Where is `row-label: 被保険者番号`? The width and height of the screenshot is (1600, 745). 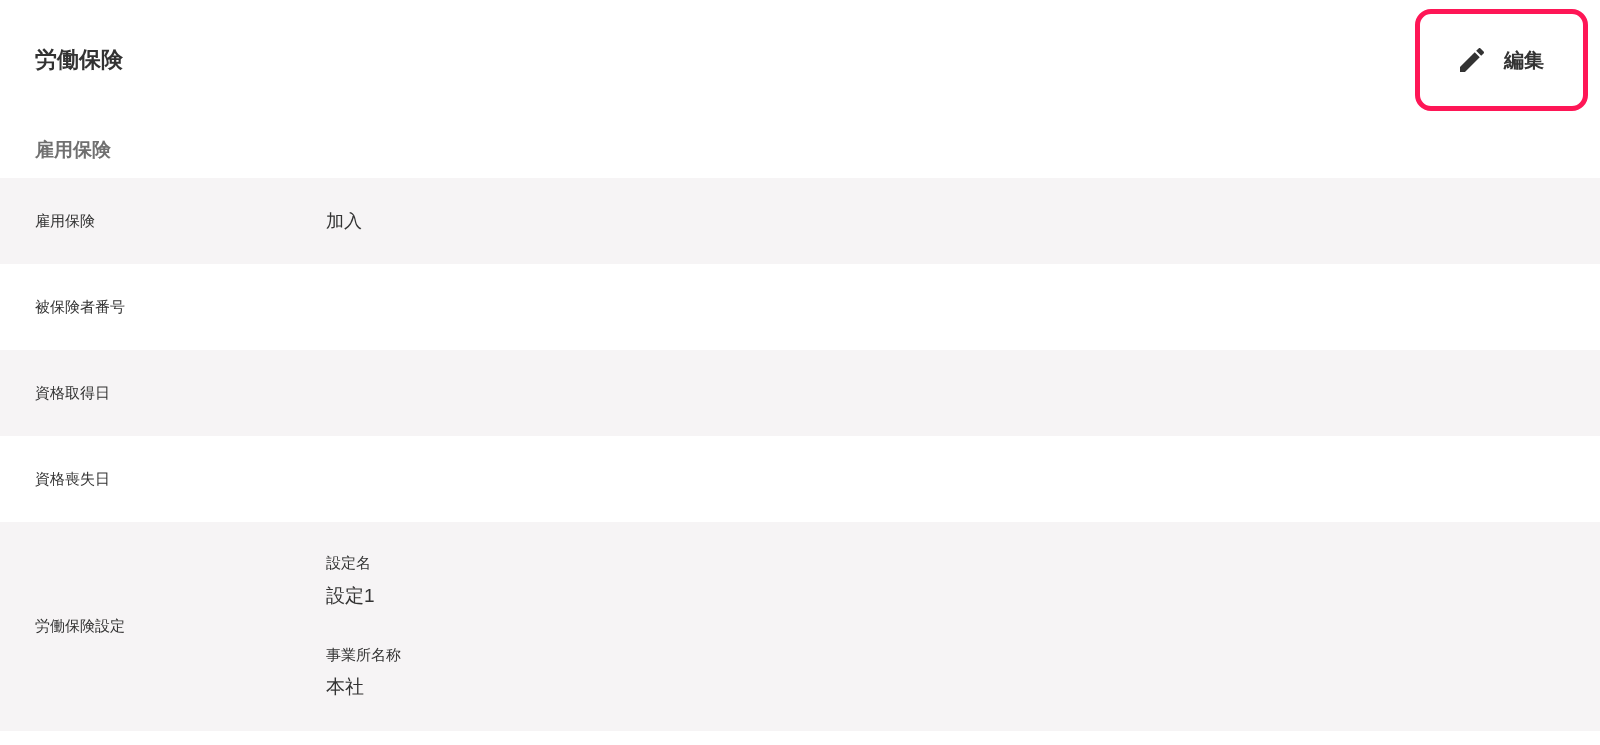 row-label: 被保険者番号 is located at coordinates (80, 306).